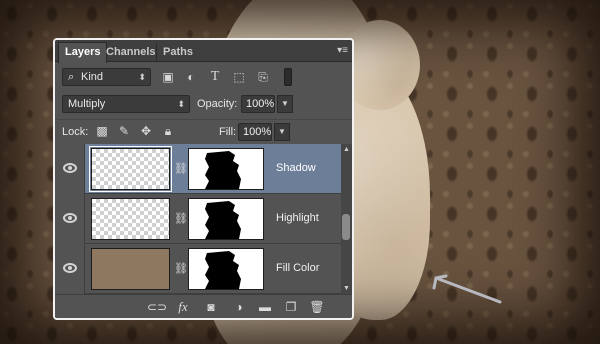  Describe the element at coordinates (239, 77) in the screenshot. I see `shape-filter-icon: ⬚` at that location.